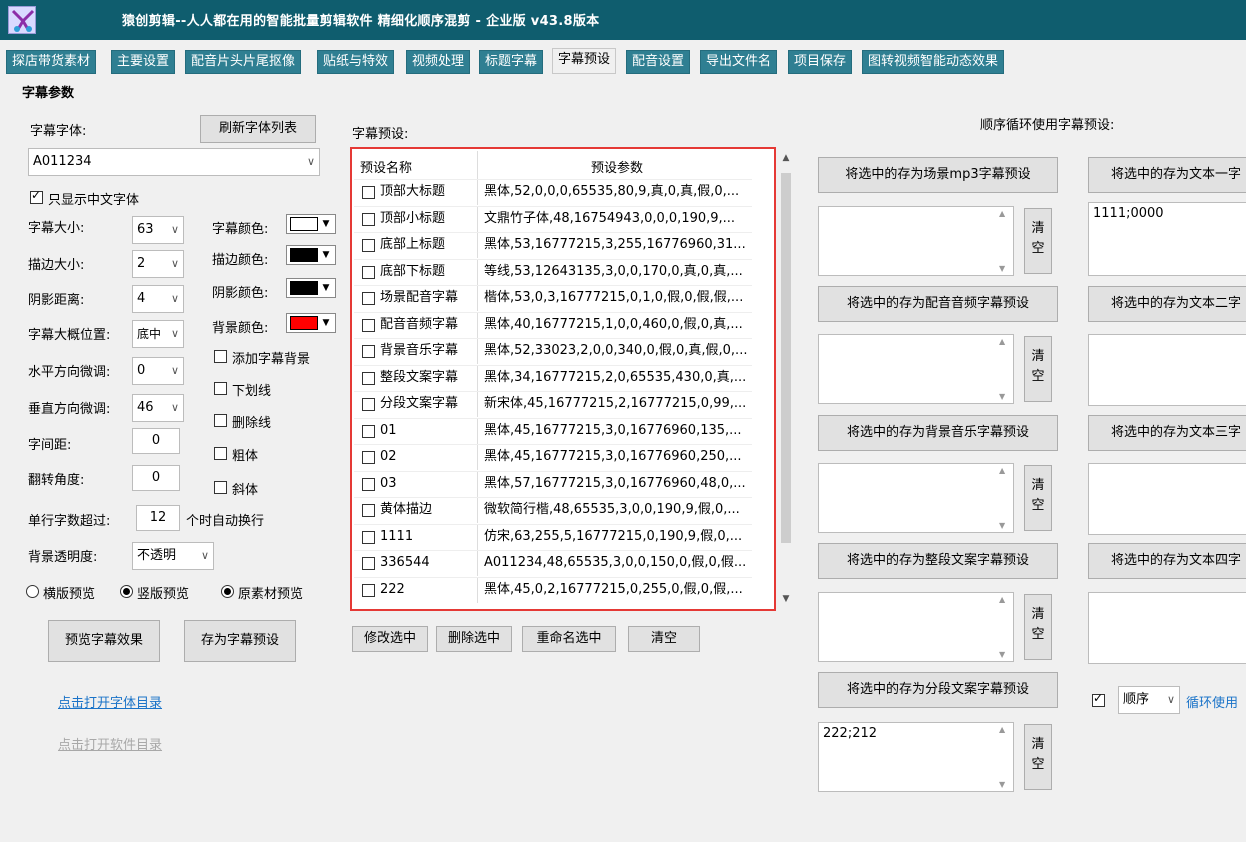 This screenshot has width=1246, height=842. What do you see at coordinates (1167, 499) in the screenshot?
I see `text3-preset-box` at bounding box center [1167, 499].